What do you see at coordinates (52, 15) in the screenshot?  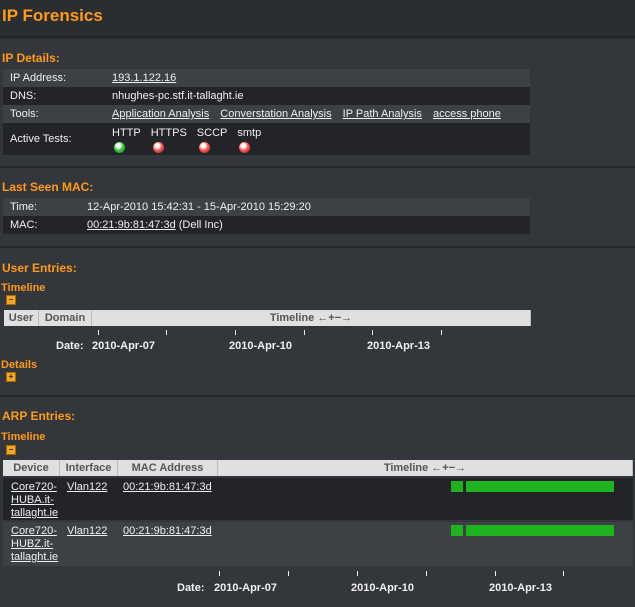 I see `page-title: IP Forensics` at bounding box center [52, 15].